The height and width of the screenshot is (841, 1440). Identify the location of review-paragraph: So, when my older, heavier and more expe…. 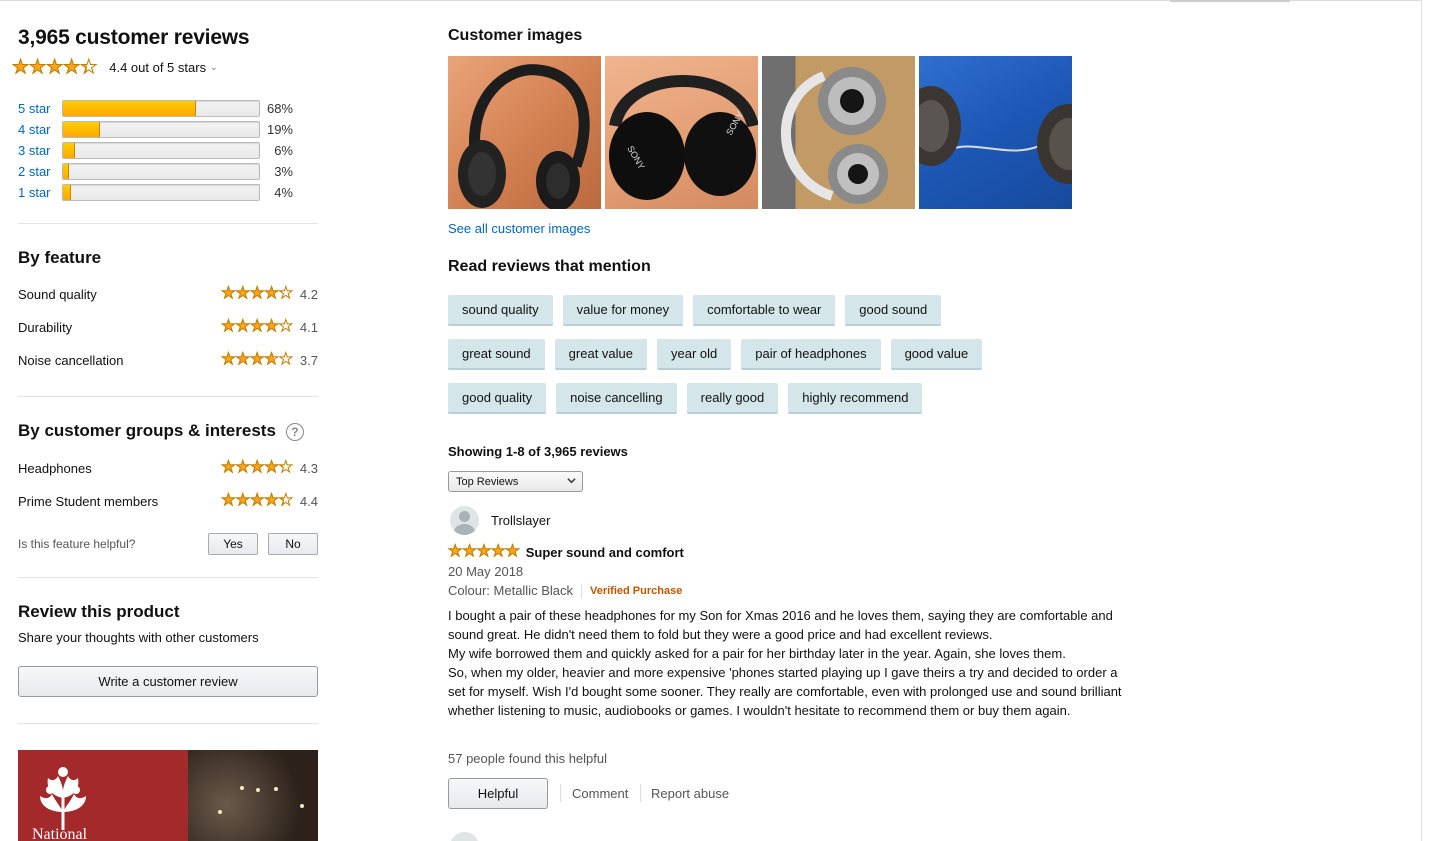
(785, 691).